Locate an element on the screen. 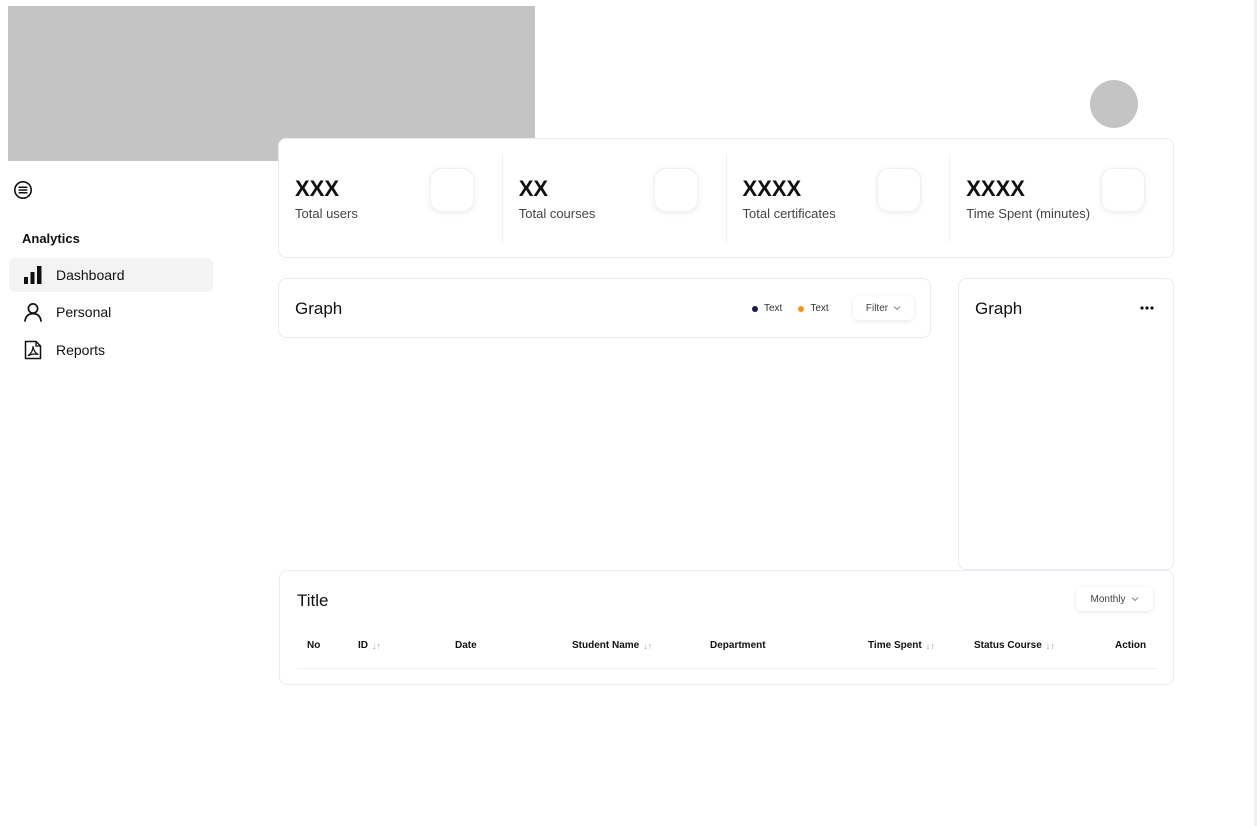 This screenshot has width=1257, height=826. sidebar-item-label: Dashboard is located at coordinates (90, 275).